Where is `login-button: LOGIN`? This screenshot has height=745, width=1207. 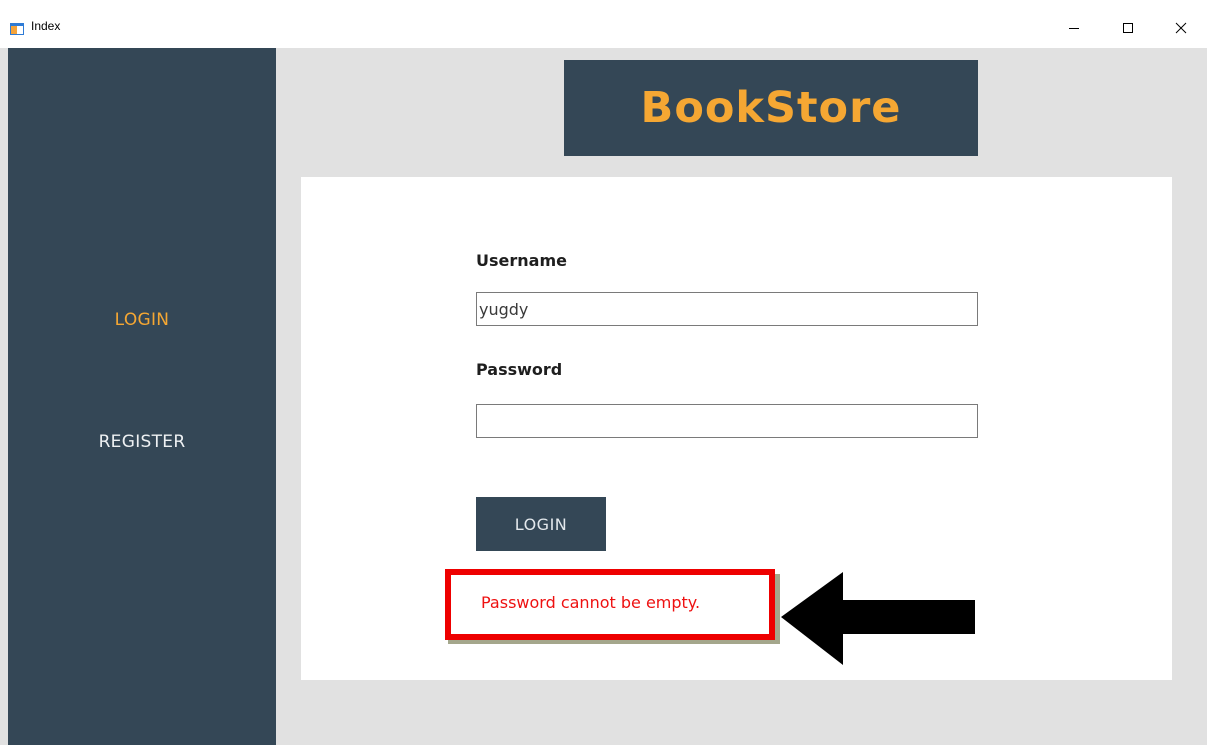 login-button: LOGIN is located at coordinates (541, 524).